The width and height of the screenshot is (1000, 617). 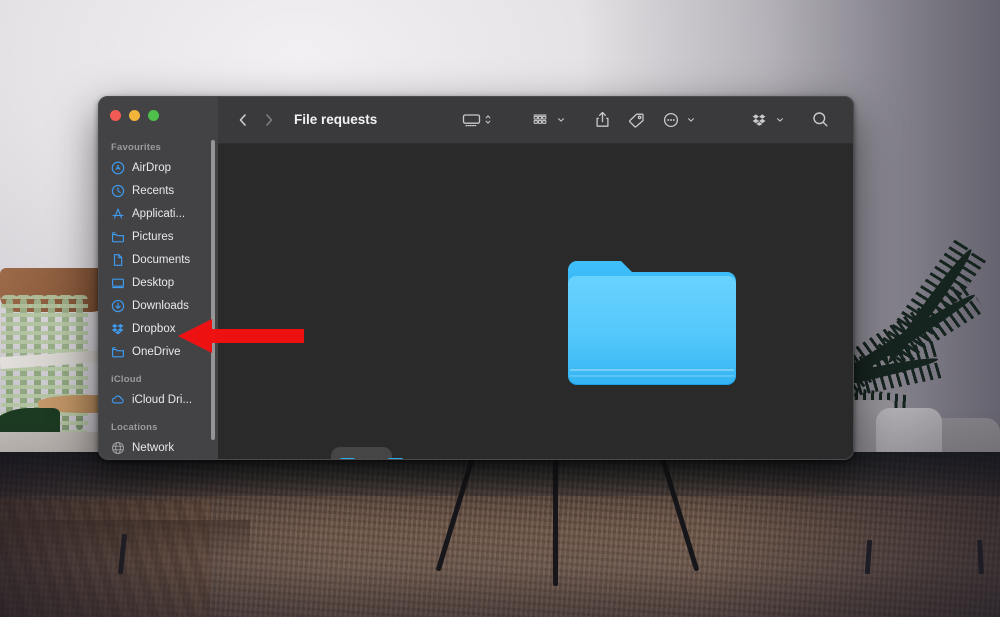 I want to click on sidebar-item-pictures: Pictures, so click(x=158, y=236).